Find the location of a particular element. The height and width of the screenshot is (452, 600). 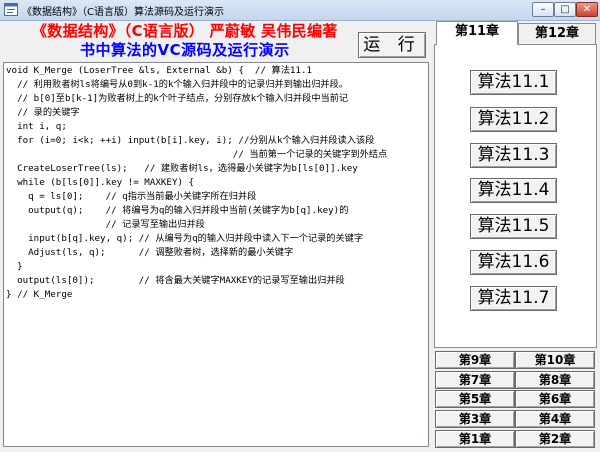

tab-chapter-11: 第11章 is located at coordinates (477, 33).